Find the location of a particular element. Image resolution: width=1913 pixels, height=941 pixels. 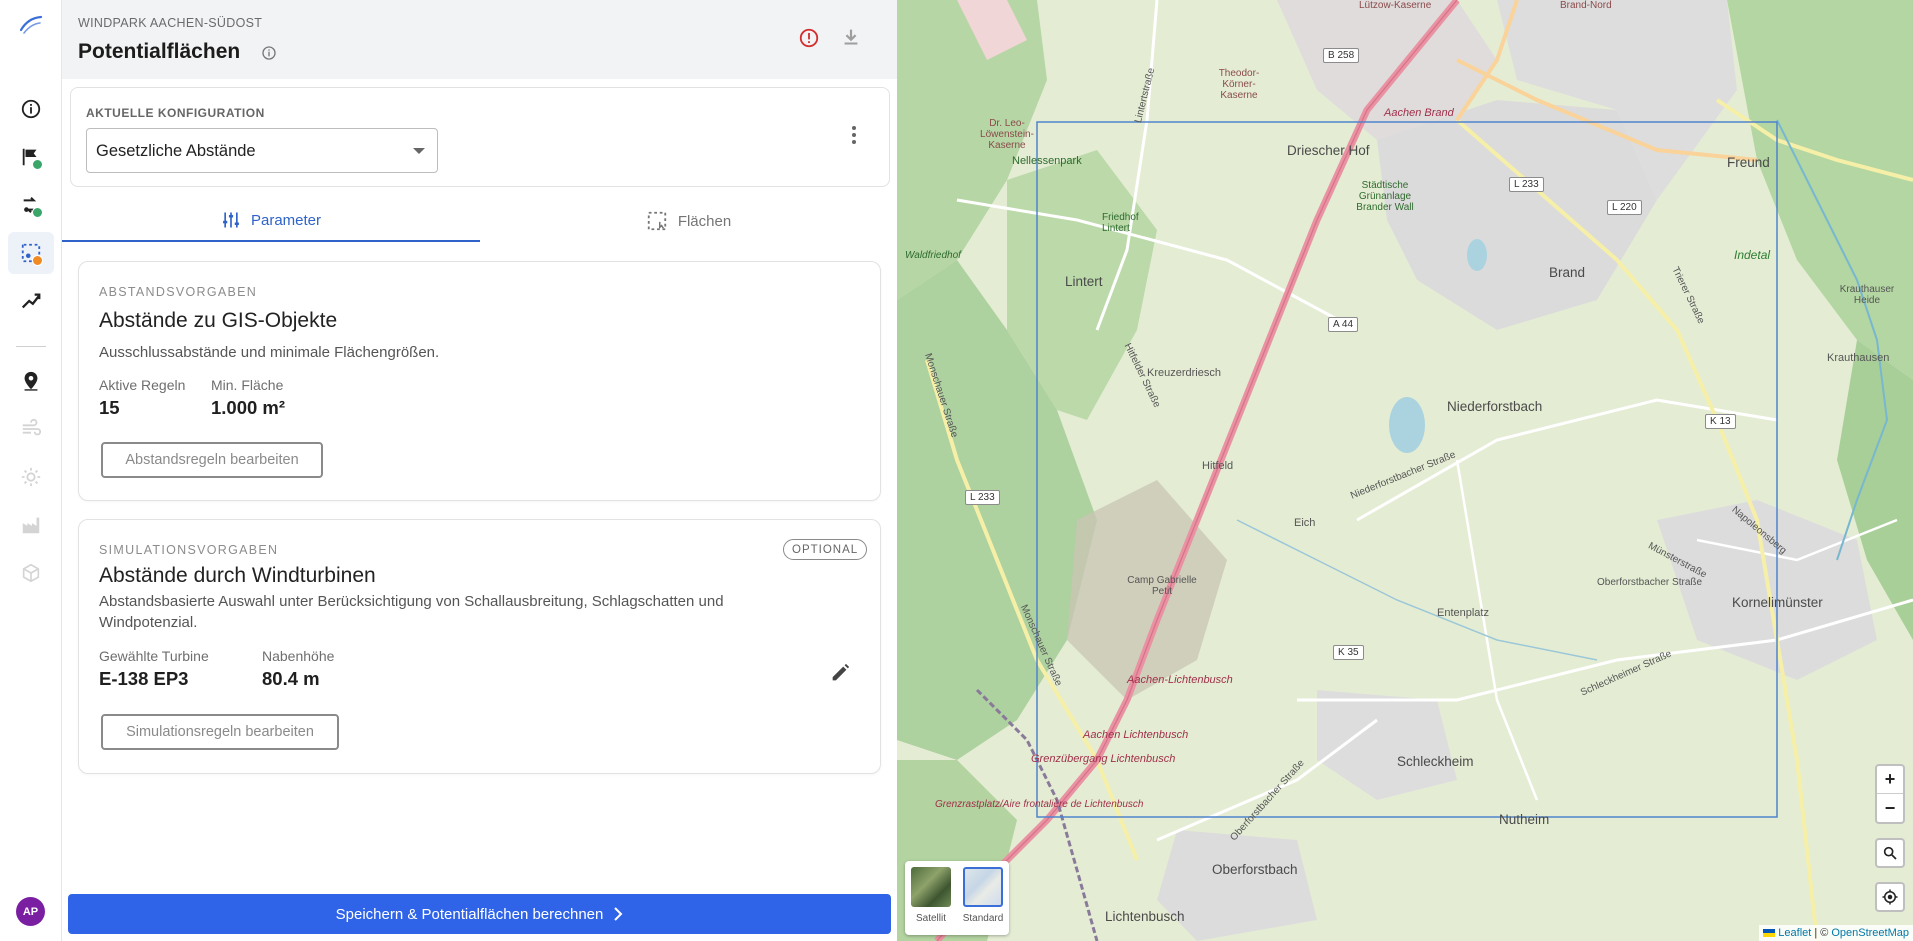

chevron-down-icon is located at coordinates (419, 151).